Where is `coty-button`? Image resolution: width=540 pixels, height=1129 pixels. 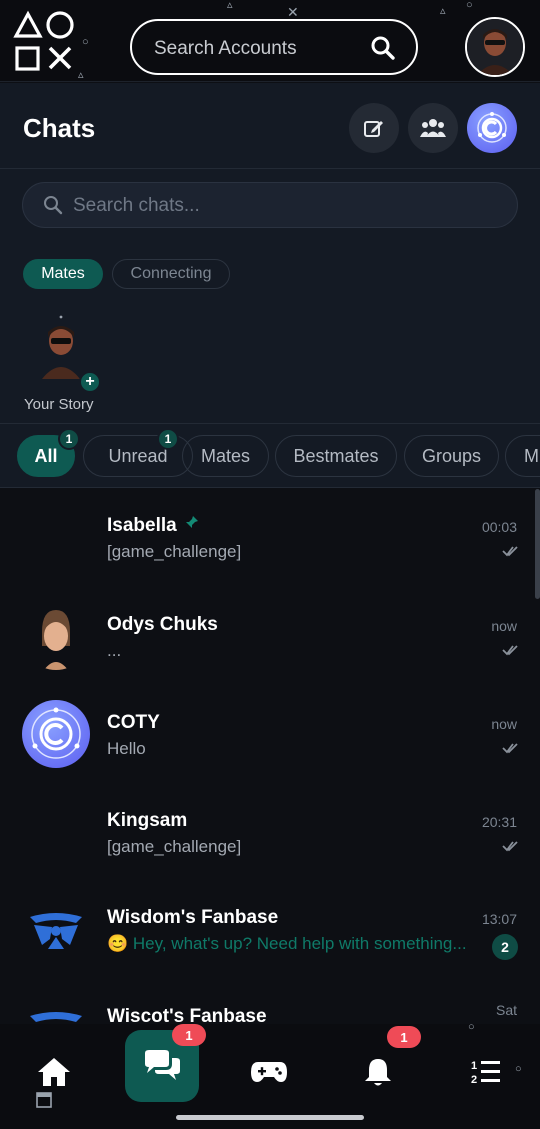 coty-button is located at coordinates (492, 128).